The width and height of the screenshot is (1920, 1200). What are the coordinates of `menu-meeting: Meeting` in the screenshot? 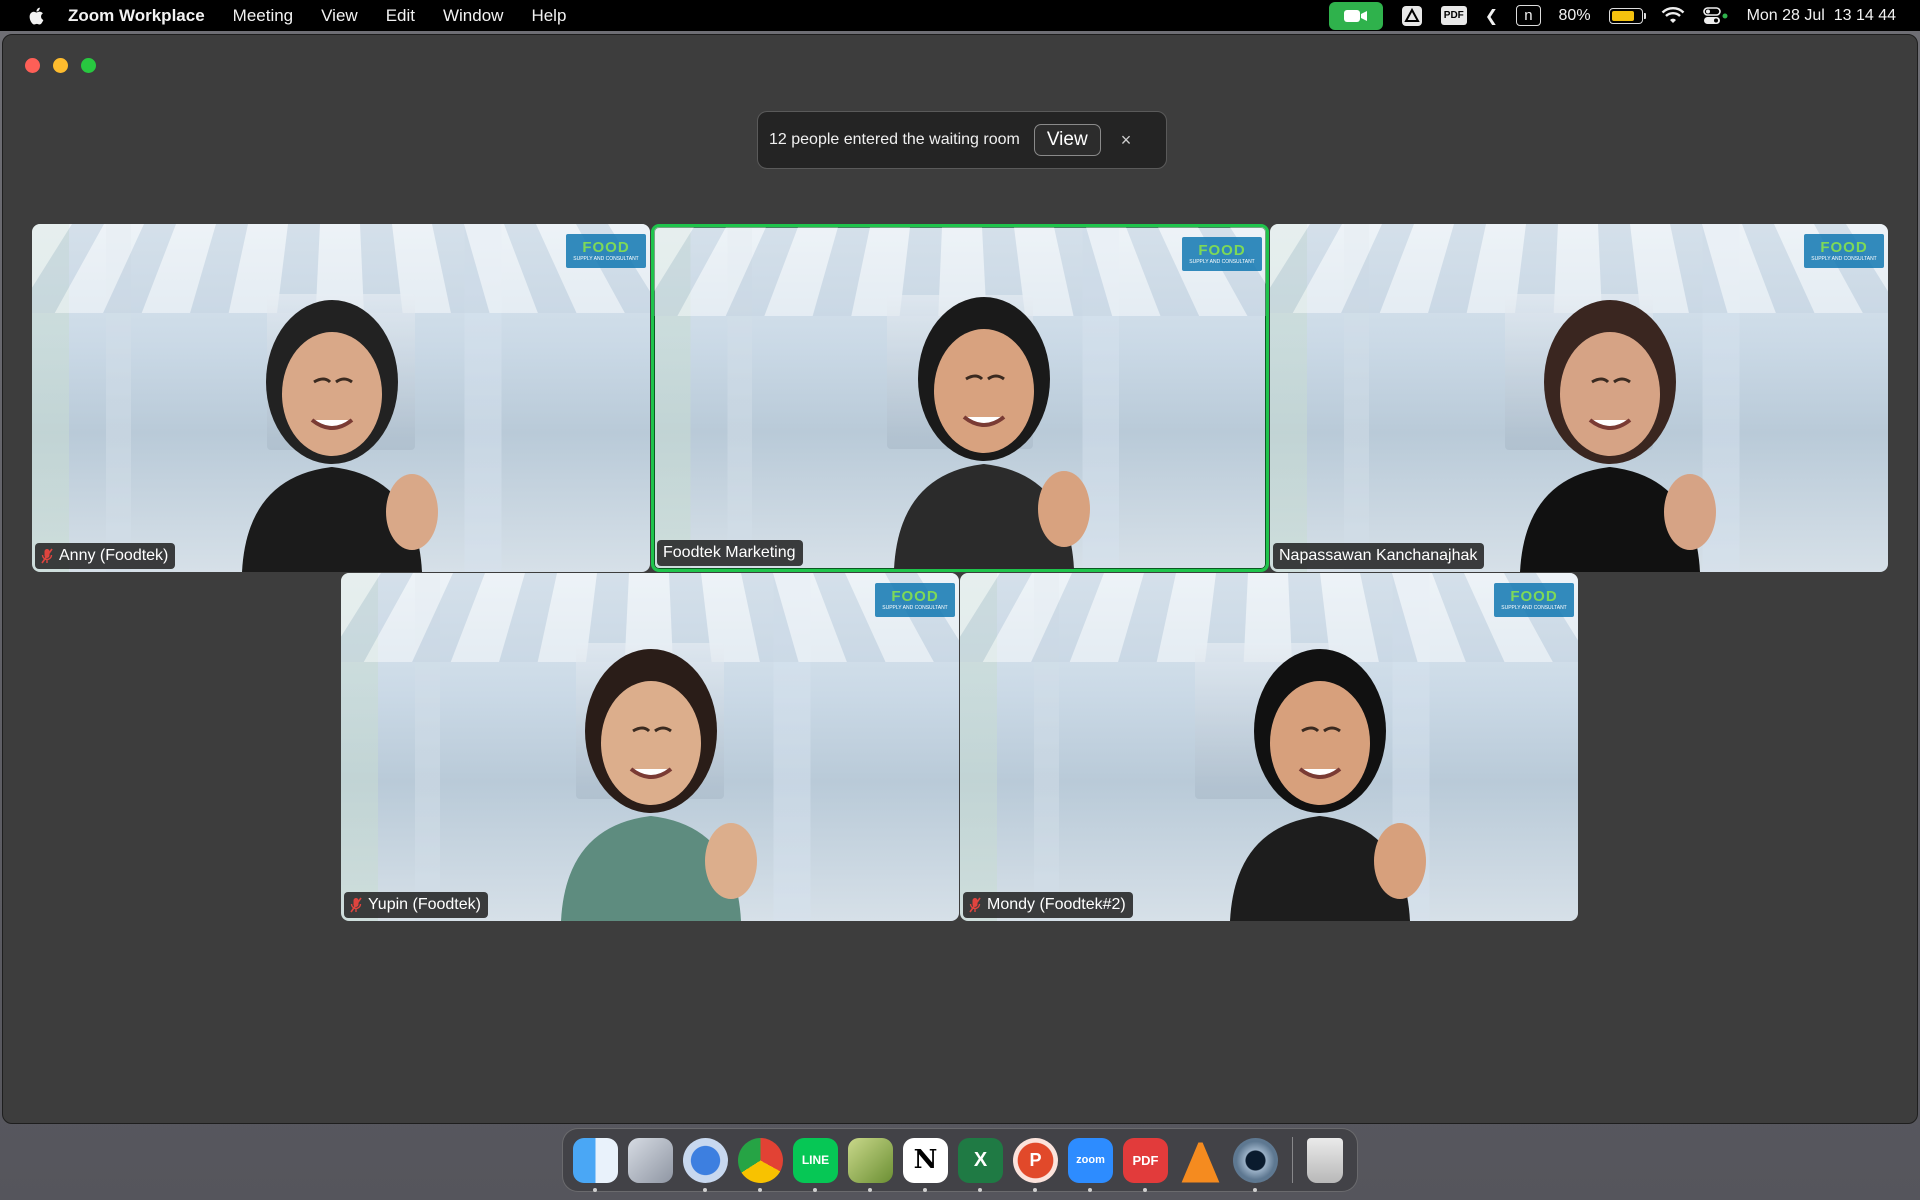 It's located at (263, 16).